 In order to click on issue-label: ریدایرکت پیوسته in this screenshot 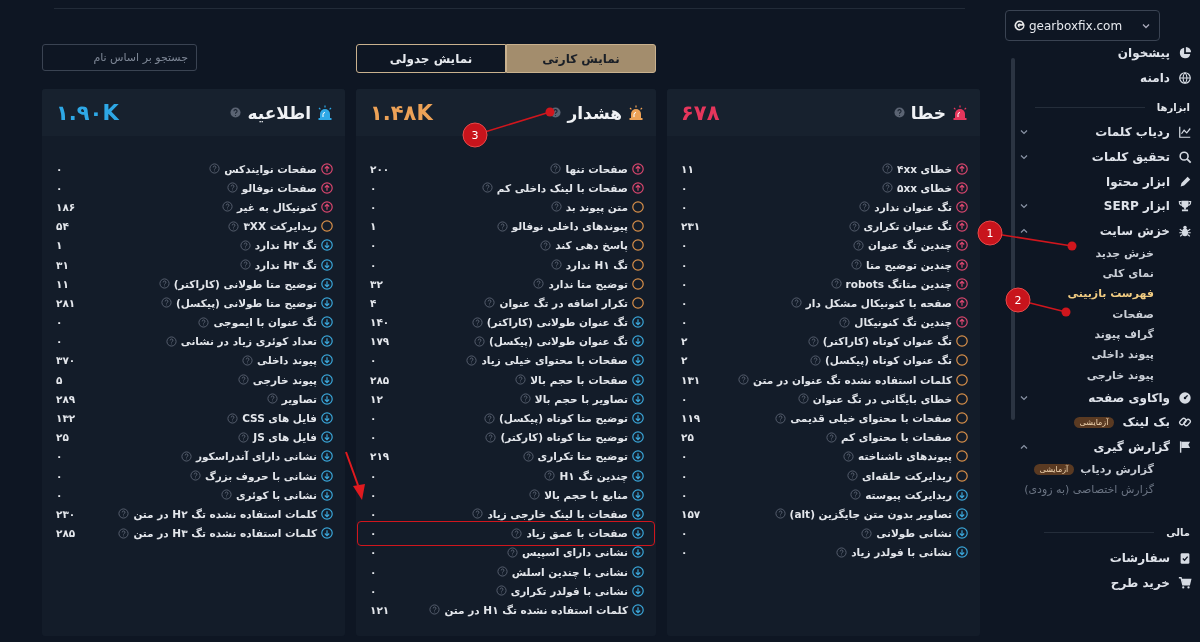, I will do `click(908, 494)`.